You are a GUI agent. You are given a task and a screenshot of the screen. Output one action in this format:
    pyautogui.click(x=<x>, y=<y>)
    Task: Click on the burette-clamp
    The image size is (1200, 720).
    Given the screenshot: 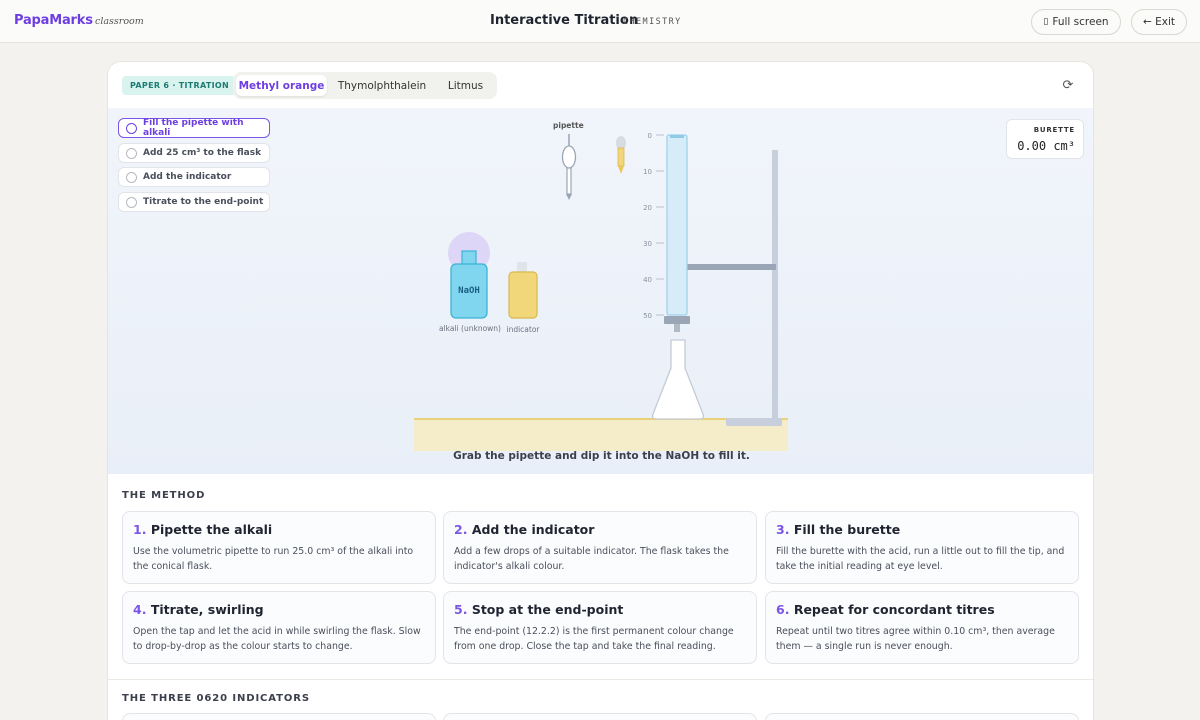 What is the action you would take?
    pyautogui.click(x=731, y=267)
    